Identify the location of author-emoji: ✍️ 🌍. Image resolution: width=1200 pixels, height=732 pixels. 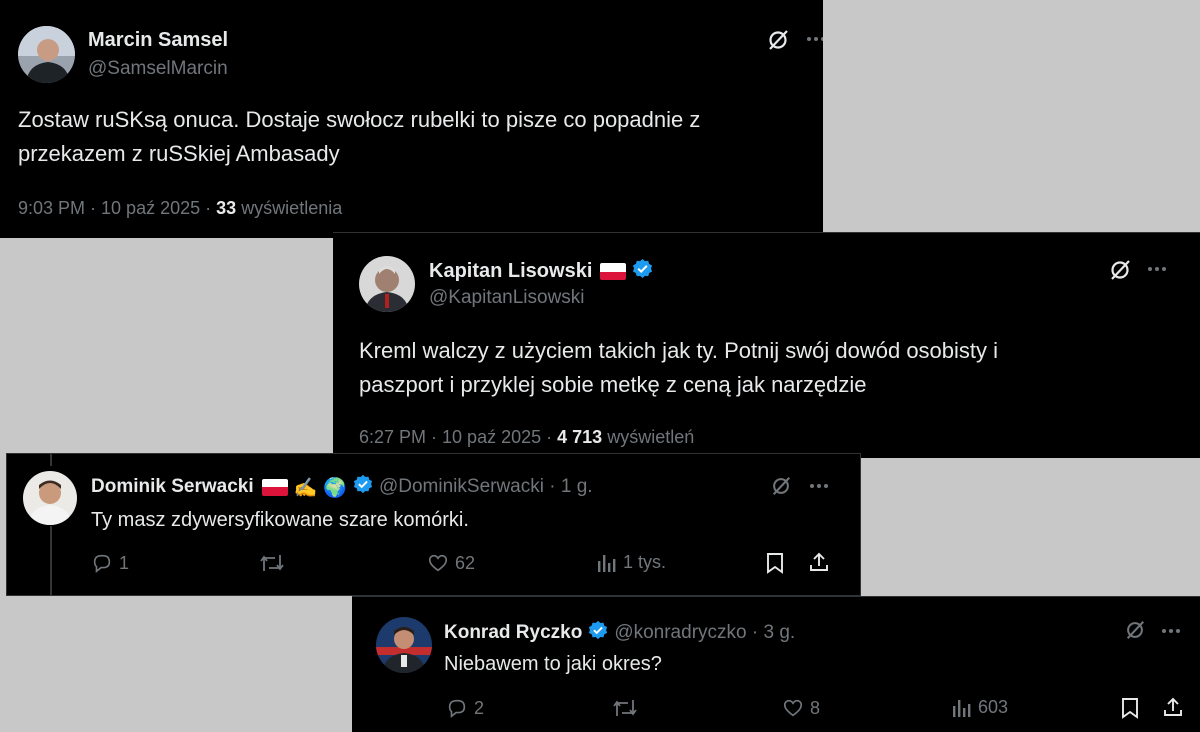
(320, 487).